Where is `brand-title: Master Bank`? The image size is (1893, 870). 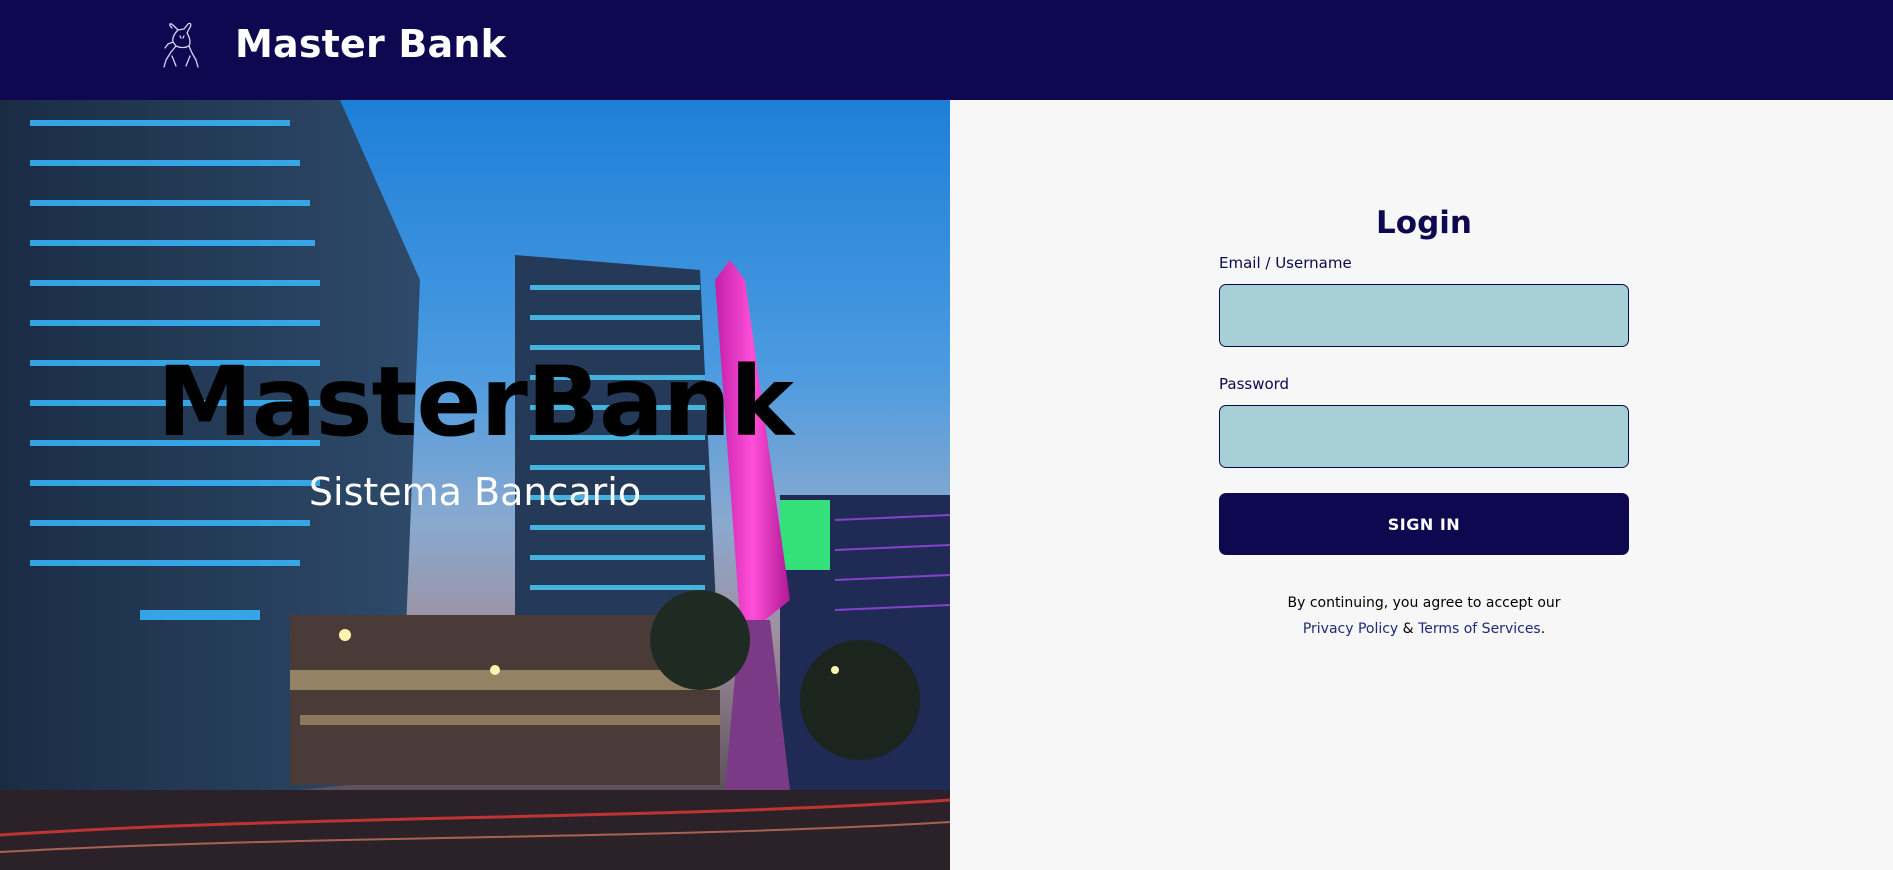 brand-title: Master Bank is located at coordinates (370, 44).